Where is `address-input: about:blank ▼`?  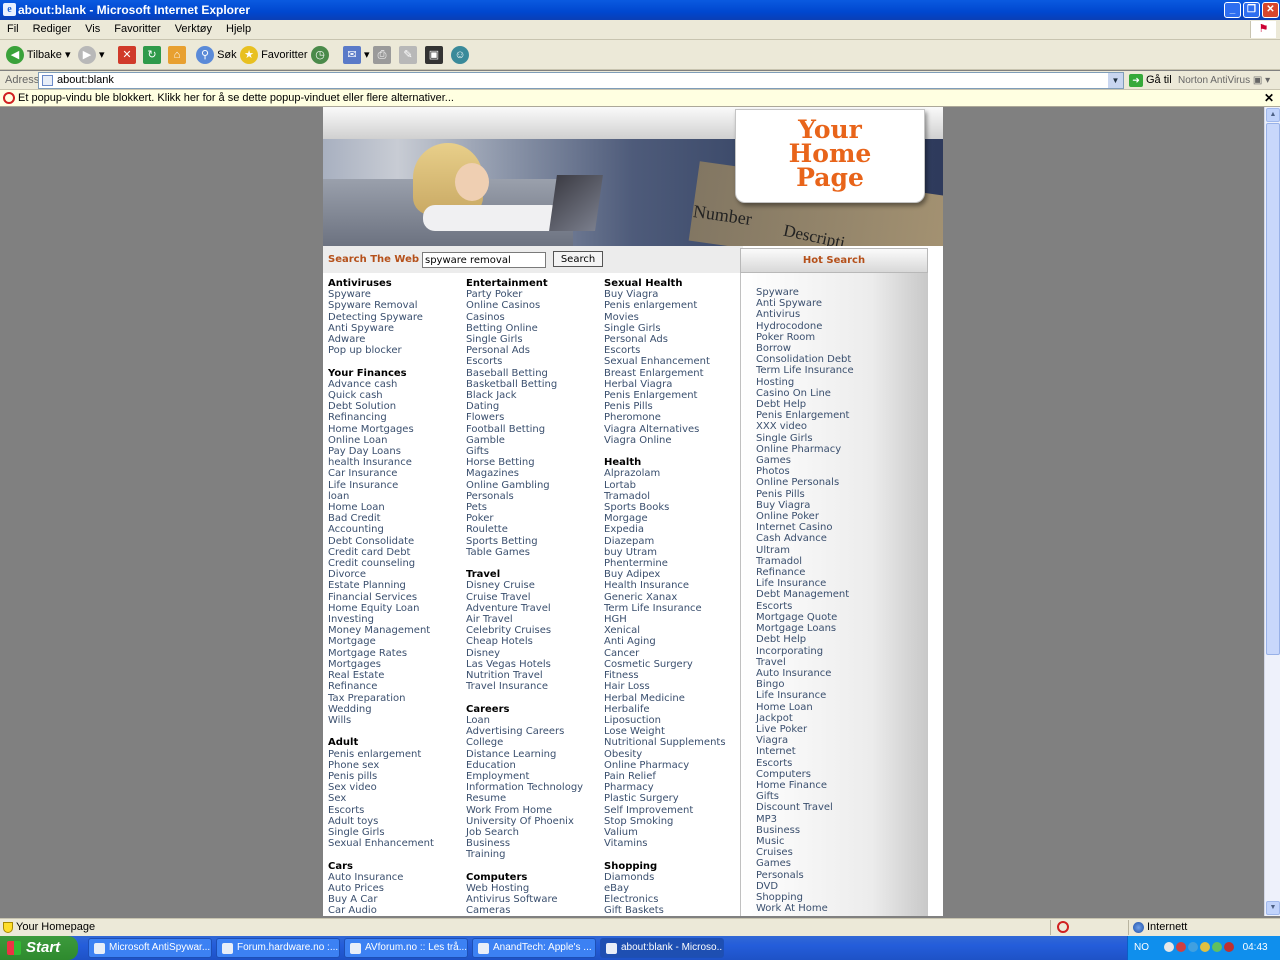 address-input: about:blank ▼ is located at coordinates (581, 80).